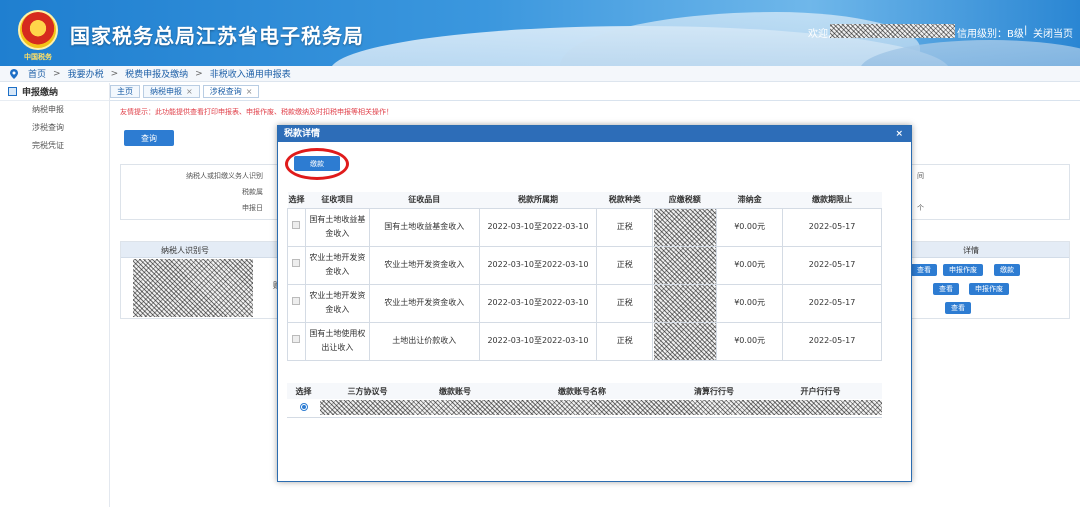 The height and width of the screenshot is (507, 1080). I want to click on breadcrumb-current: 非税收入通用申报表, so click(250, 75).